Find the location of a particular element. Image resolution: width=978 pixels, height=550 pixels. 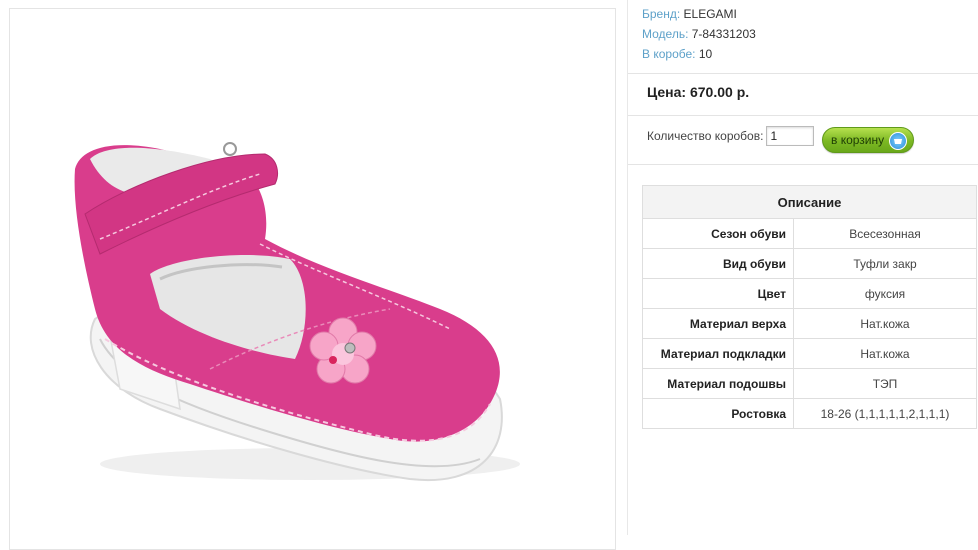

add-to-cart-button: в корзину is located at coordinates (868, 140).